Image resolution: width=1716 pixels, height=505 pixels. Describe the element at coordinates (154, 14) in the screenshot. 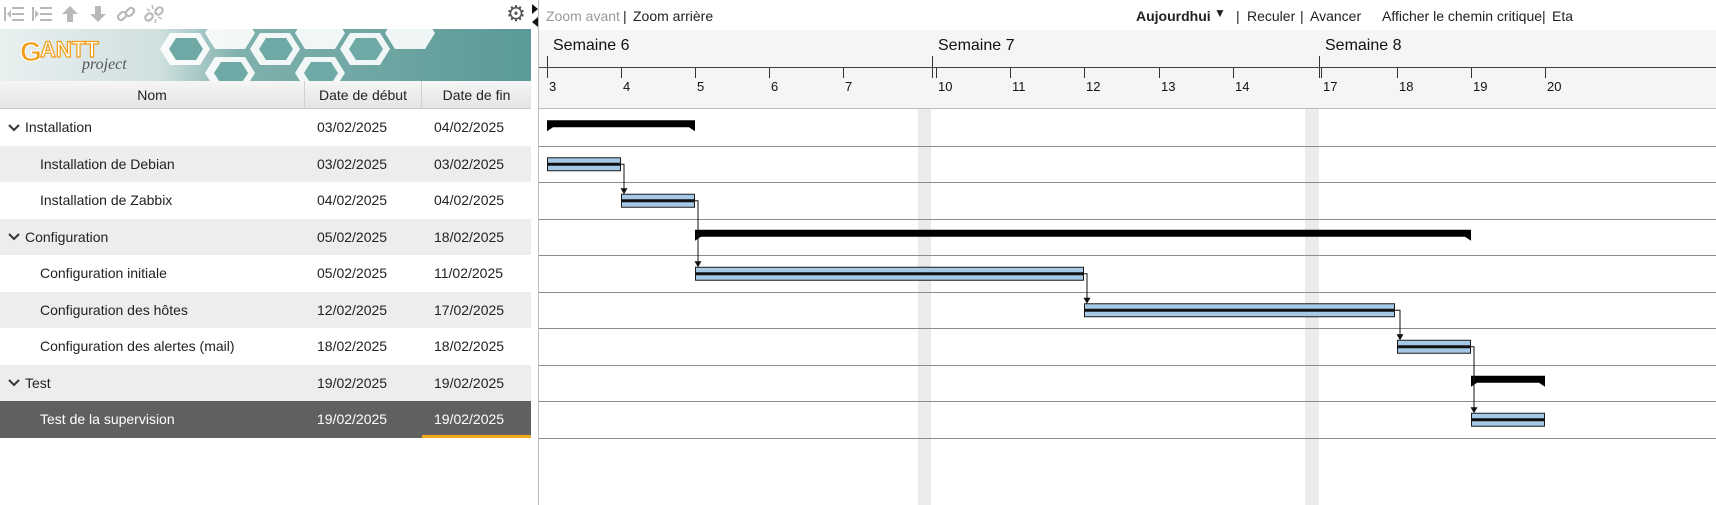

I see `unlink-icon` at that location.